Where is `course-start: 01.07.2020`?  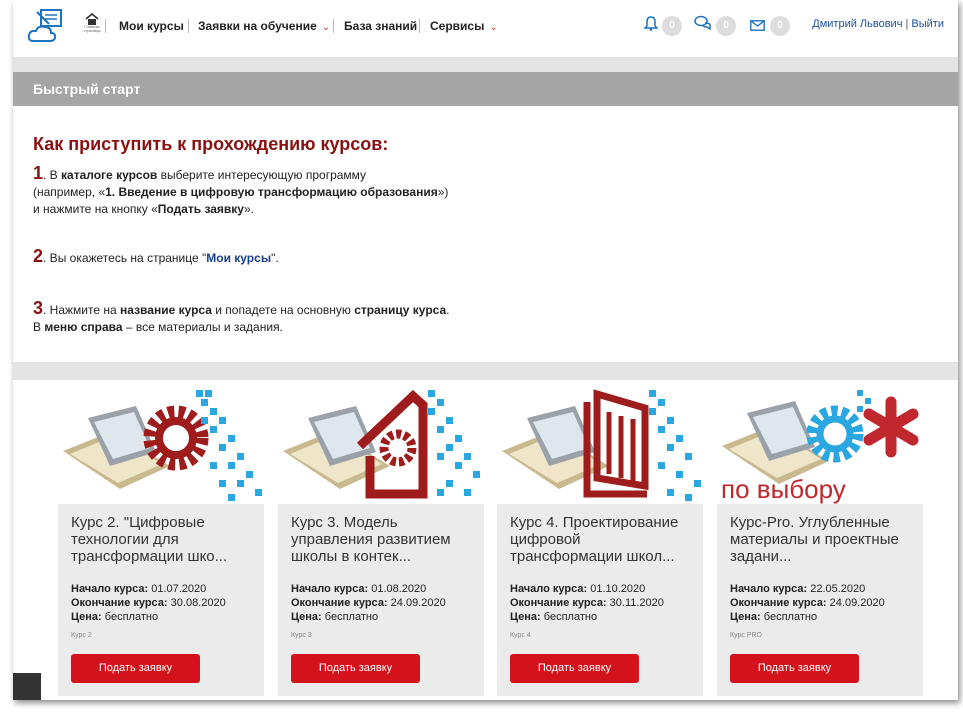 course-start: 01.07.2020 is located at coordinates (179, 589).